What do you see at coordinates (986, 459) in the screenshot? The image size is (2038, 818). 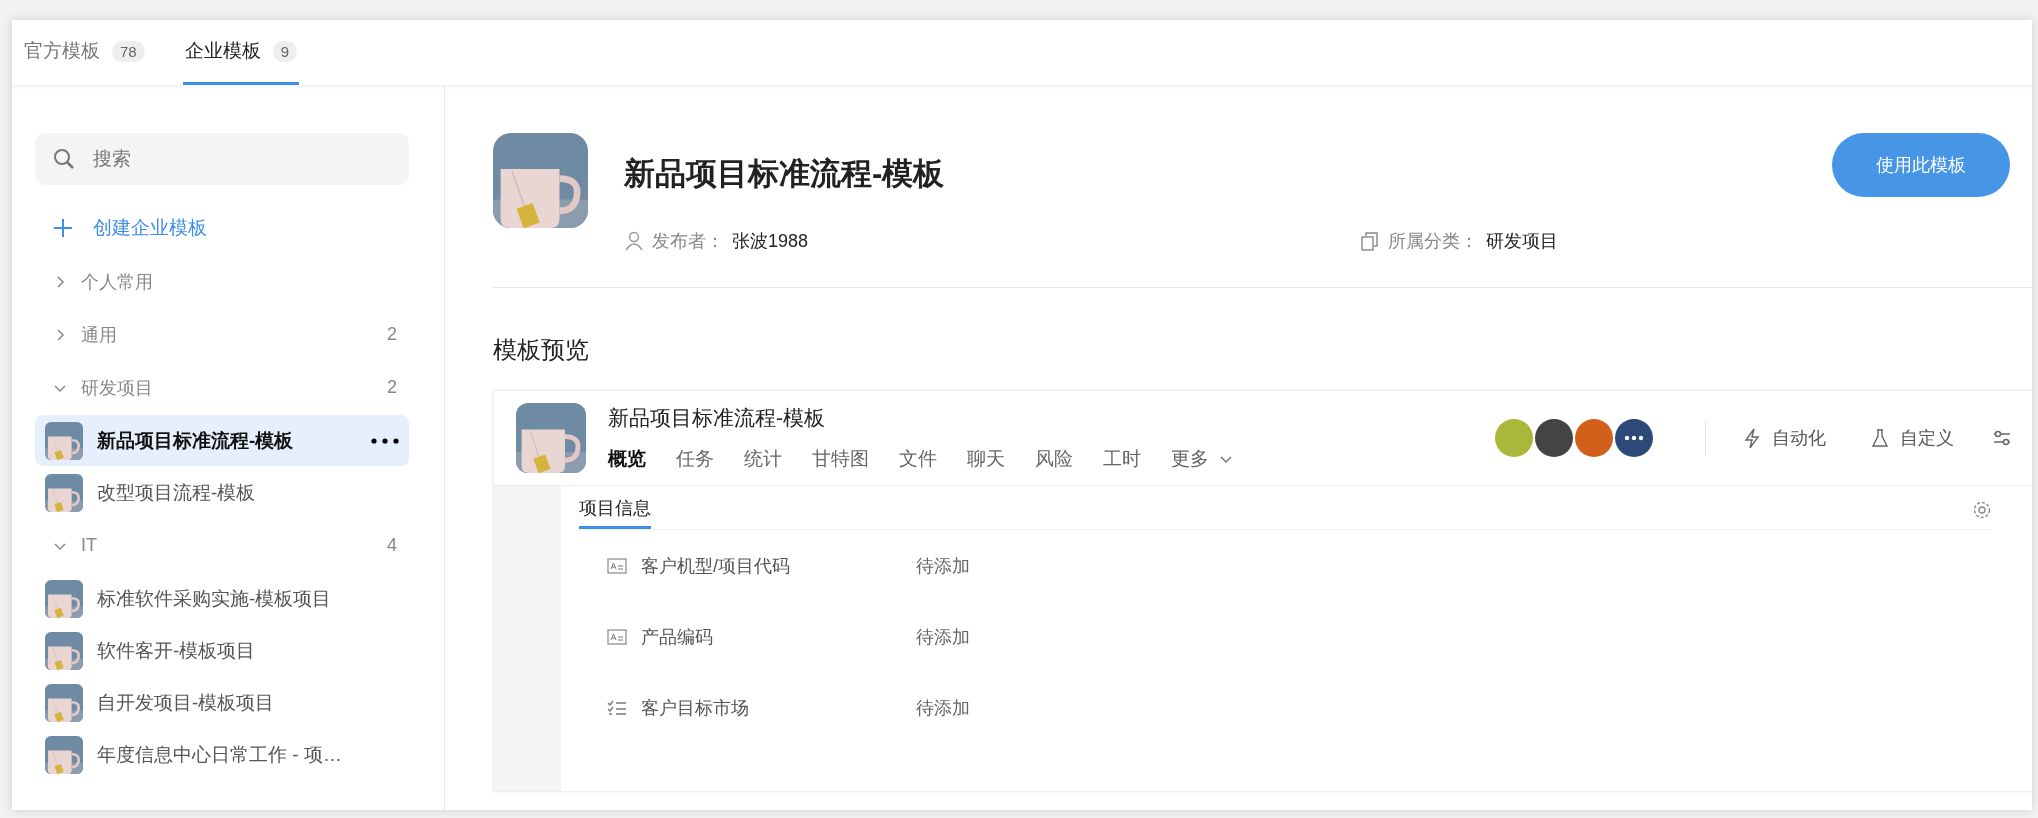 I see `project-nav-tab: 聊天` at bounding box center [986, 459].